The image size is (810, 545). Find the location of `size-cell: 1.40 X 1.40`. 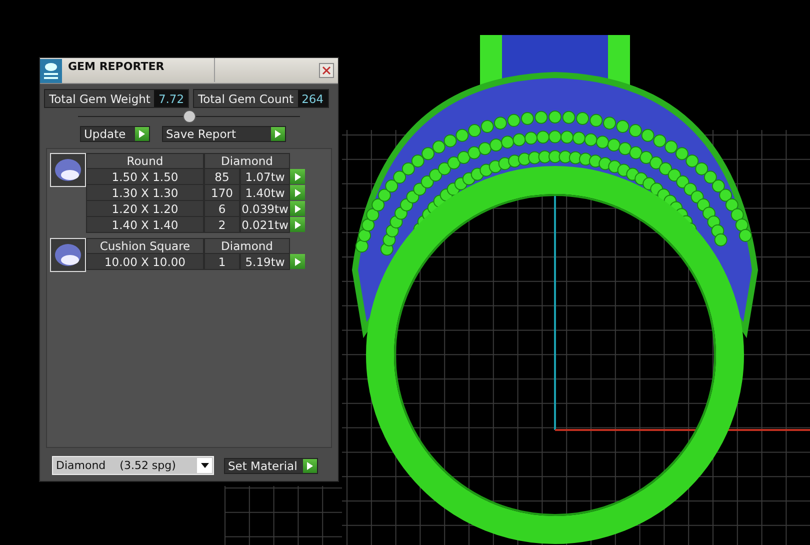

size-cell: 1.40 X 1.40 is located at coordinates (145, 225).